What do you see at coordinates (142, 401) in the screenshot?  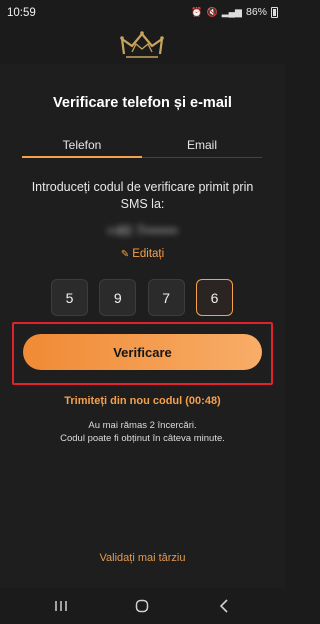 I see `resend-code-link: Trimiteți din nou codul (00:48)` at bounding box center [142, 401].